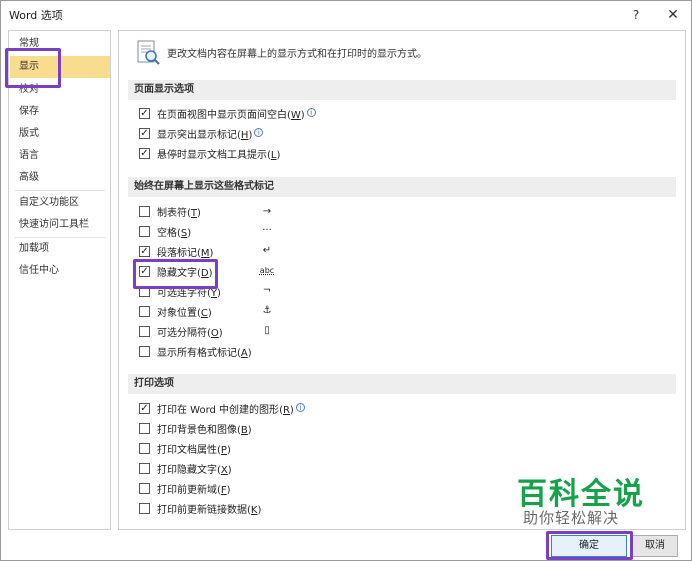 This screenshot has height=561, width=692. I want to click on option-print-hidden-text: 打印隐藏文字(X), so click(185, 471).